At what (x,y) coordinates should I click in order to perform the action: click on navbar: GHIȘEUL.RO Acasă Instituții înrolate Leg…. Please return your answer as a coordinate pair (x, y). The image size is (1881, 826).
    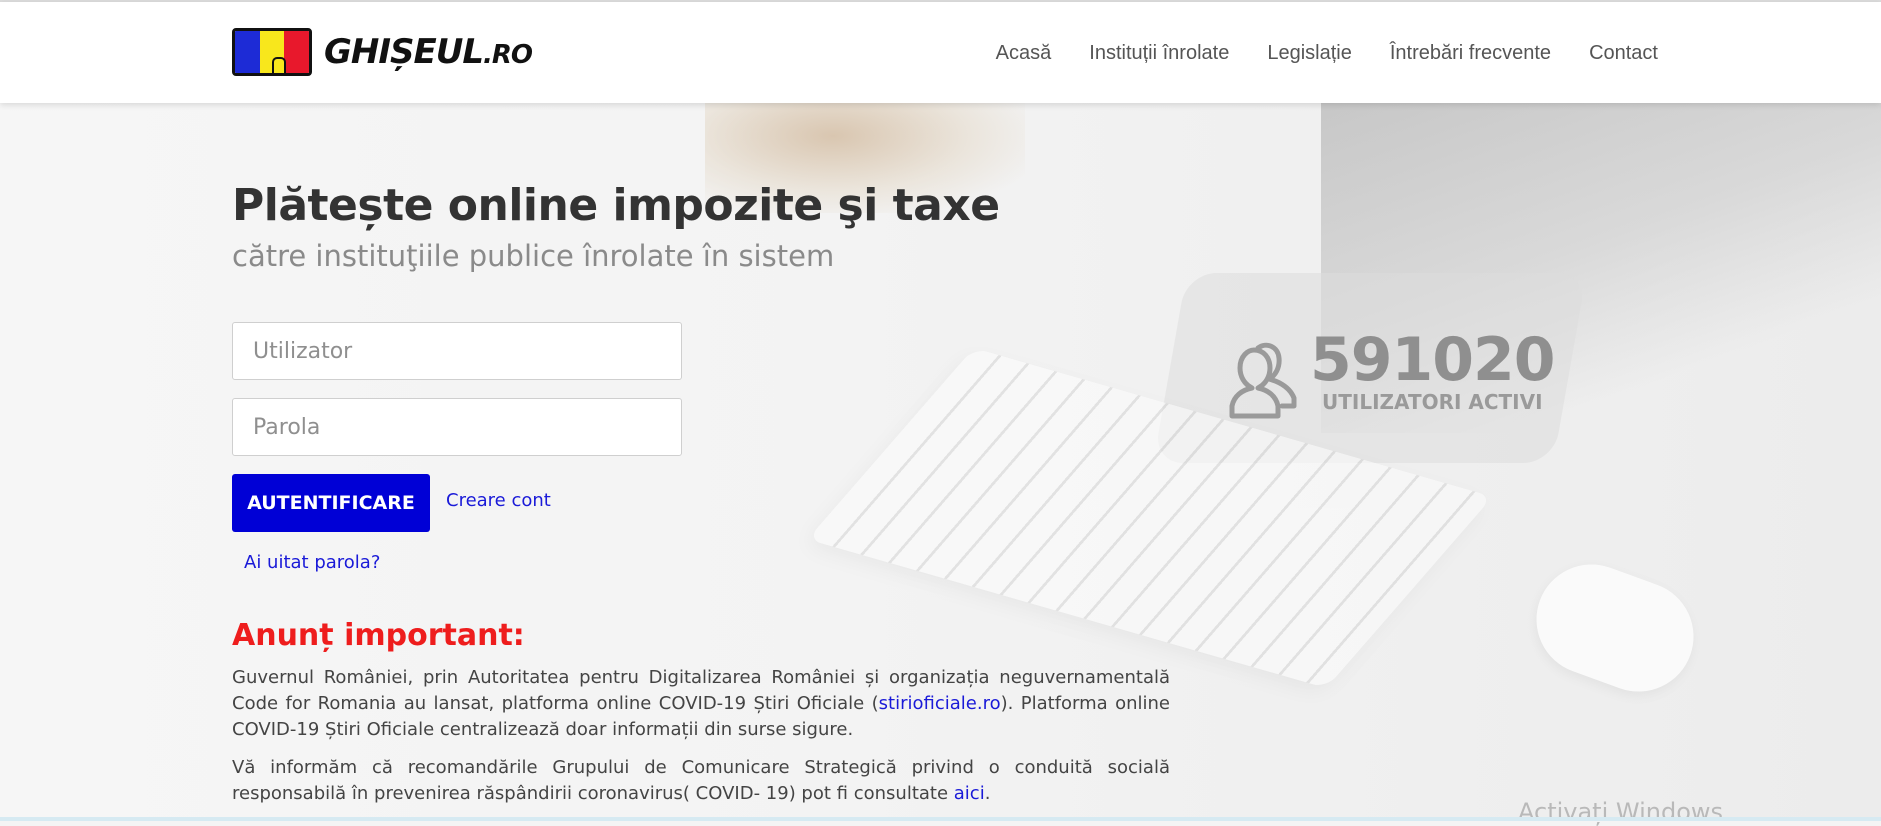
    Looking at the image, I should click on (940, 52).